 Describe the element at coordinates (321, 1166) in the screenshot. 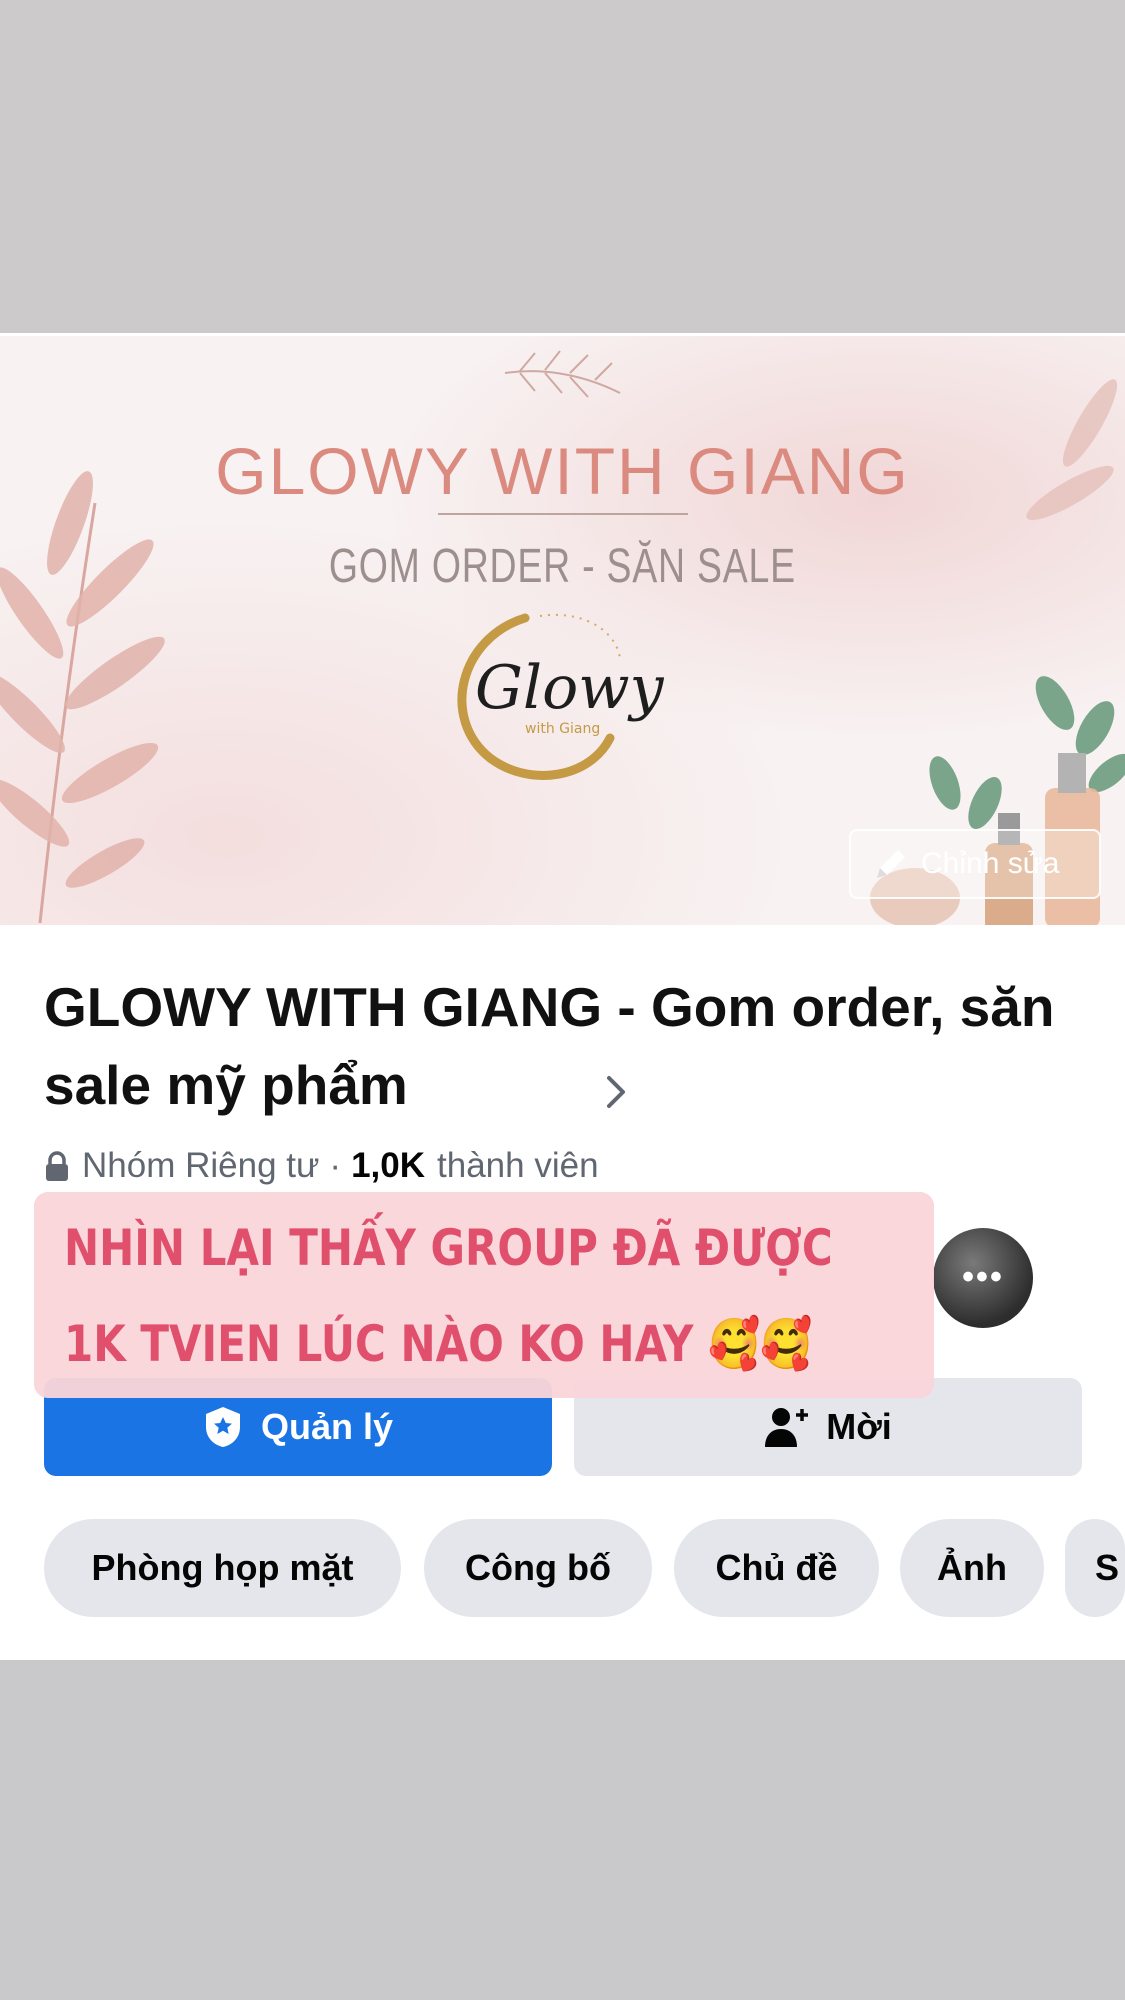

I see `group-meta: Nhóm Riêng tư · 1,0K thành viên` at that location.